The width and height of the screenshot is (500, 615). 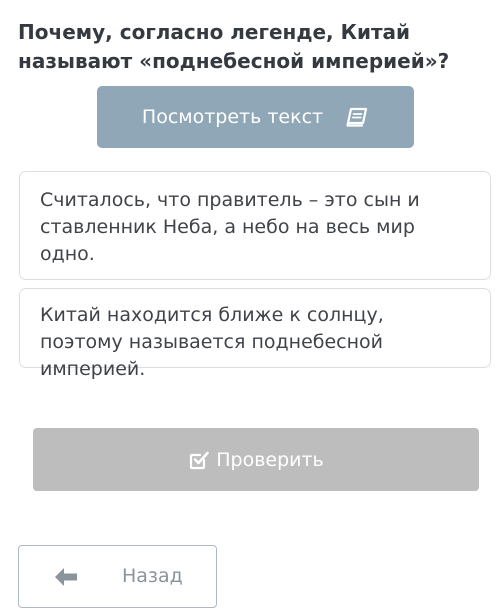 I want to click on back-button-label: Назад, so click(x=152, y=576).